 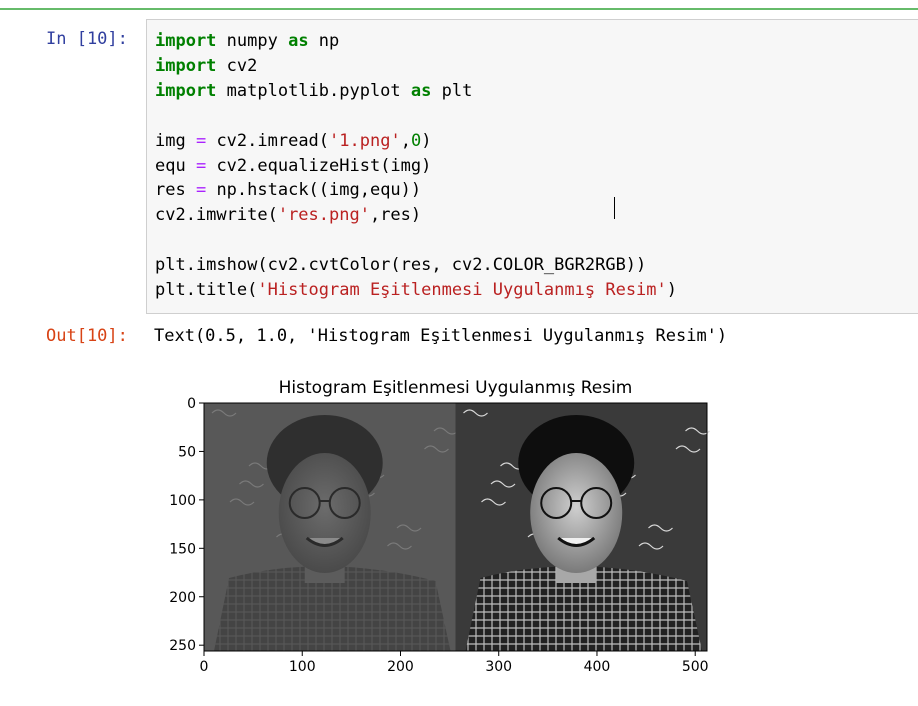 What do you see at coordinates (252, 41) in the screenshot?
I see `code-token: numpy` at bounding box center [252, 41].